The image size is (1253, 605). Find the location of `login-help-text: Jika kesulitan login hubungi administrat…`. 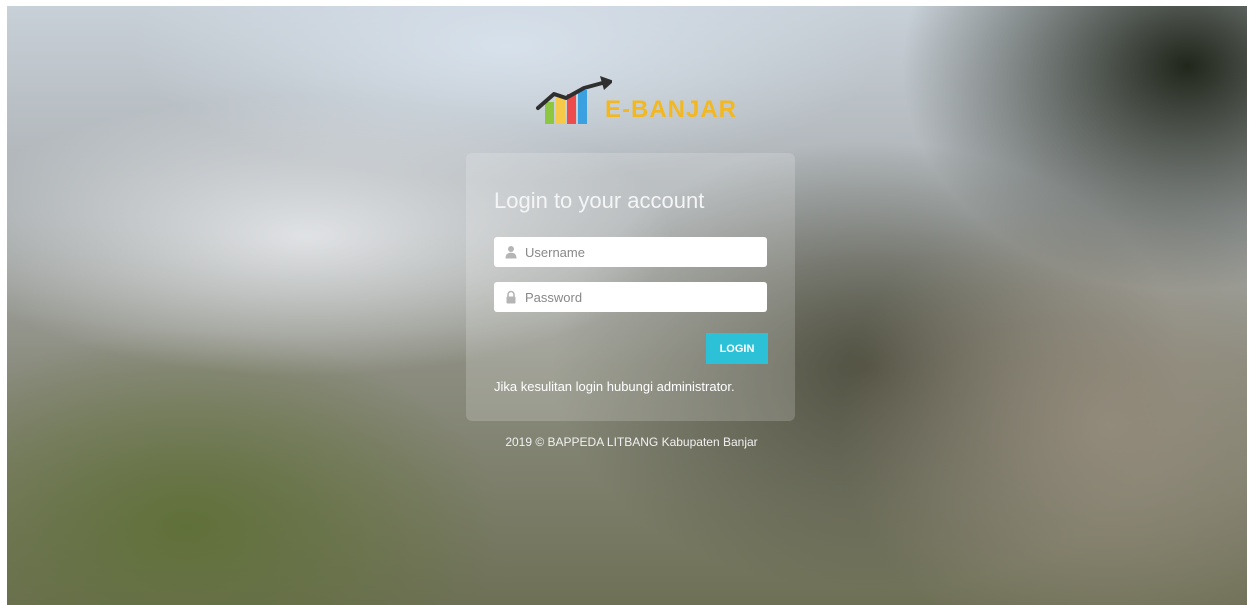

login-help-text: Jika kesulitan login hubungi administrat… is located at coordinates (614, 386).